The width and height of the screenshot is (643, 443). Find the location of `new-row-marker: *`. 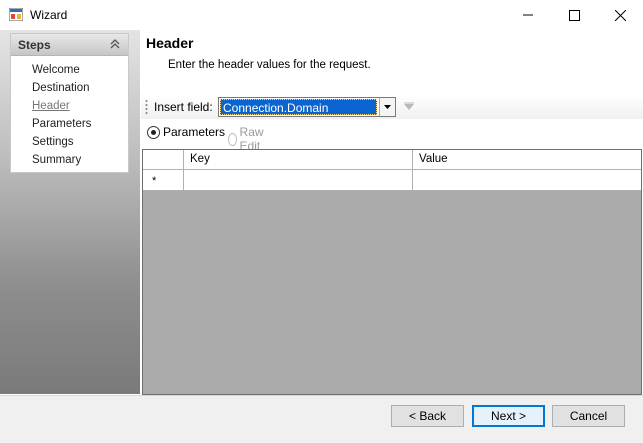

new-row-marker: * is located at coordinates (154, 181).